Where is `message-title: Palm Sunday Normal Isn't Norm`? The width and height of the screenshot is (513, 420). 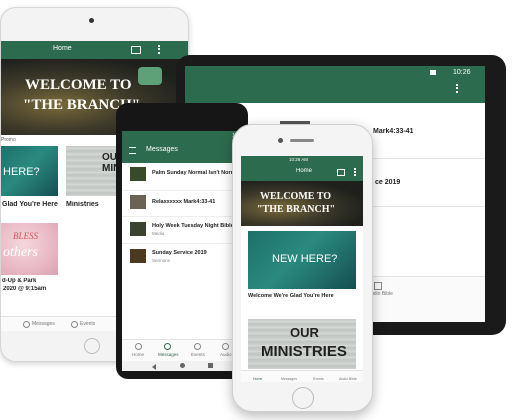
message-title: Palm Sunday Normal Isn't Norm is located at coordinates (194, 173).